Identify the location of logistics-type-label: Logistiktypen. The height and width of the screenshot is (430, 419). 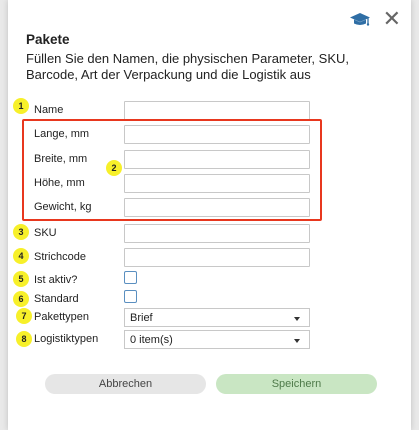
(66, 339).